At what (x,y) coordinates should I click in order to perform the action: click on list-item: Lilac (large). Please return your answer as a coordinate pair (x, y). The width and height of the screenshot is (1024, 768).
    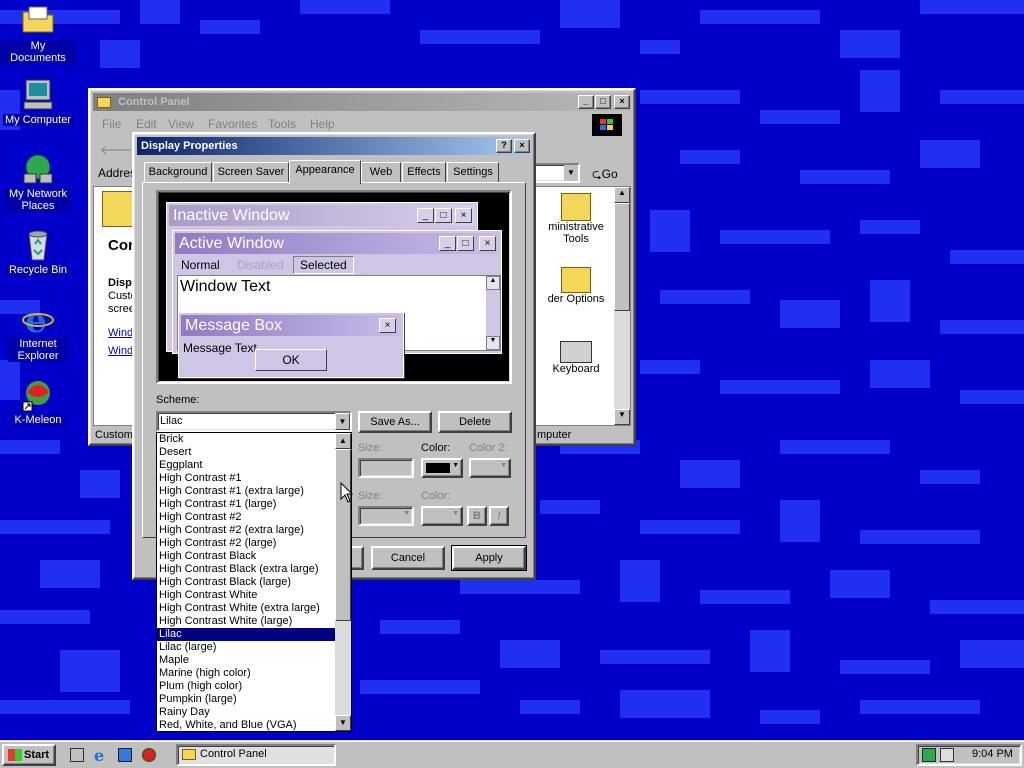
    Looking at the image, I should click on (246, 647).